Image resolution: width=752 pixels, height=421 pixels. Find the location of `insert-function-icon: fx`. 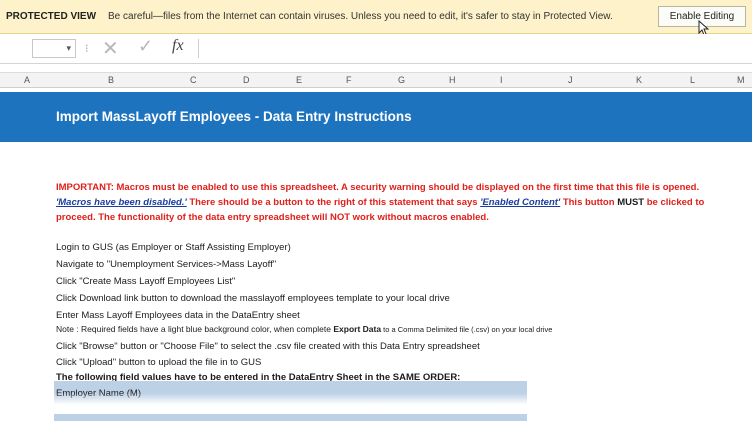

insert-function-icon: fx is located at coordinates (178, 46).